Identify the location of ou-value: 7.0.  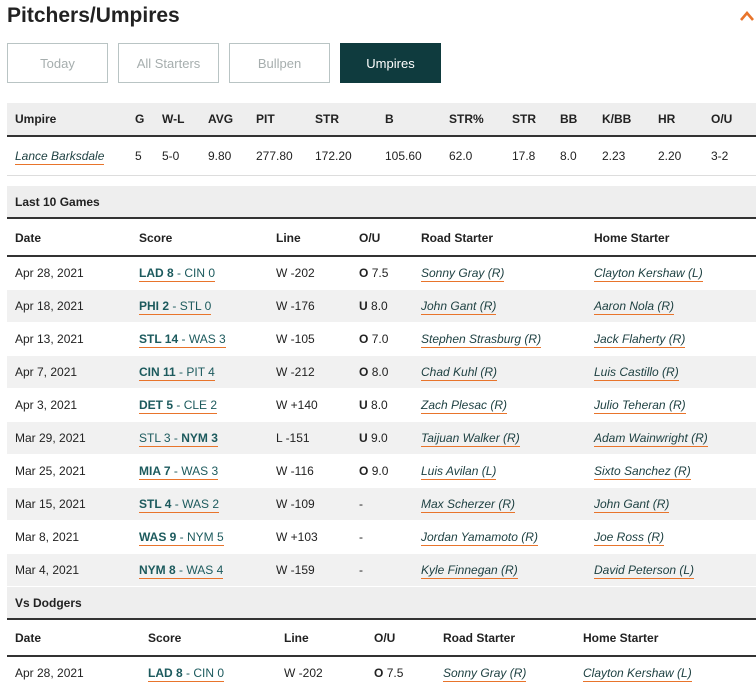
(380, 338).